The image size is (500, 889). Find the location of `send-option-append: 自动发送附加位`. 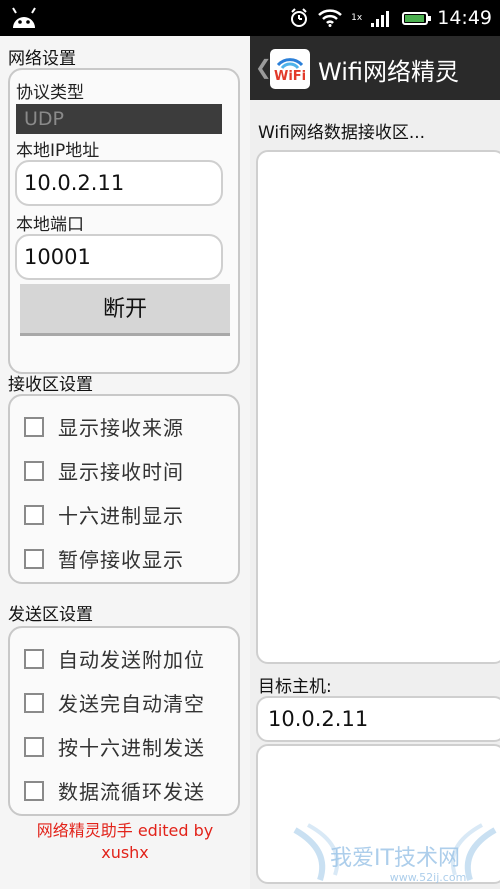

send-option-append: 自动发送附加位 is located at coordinates (114, 658).